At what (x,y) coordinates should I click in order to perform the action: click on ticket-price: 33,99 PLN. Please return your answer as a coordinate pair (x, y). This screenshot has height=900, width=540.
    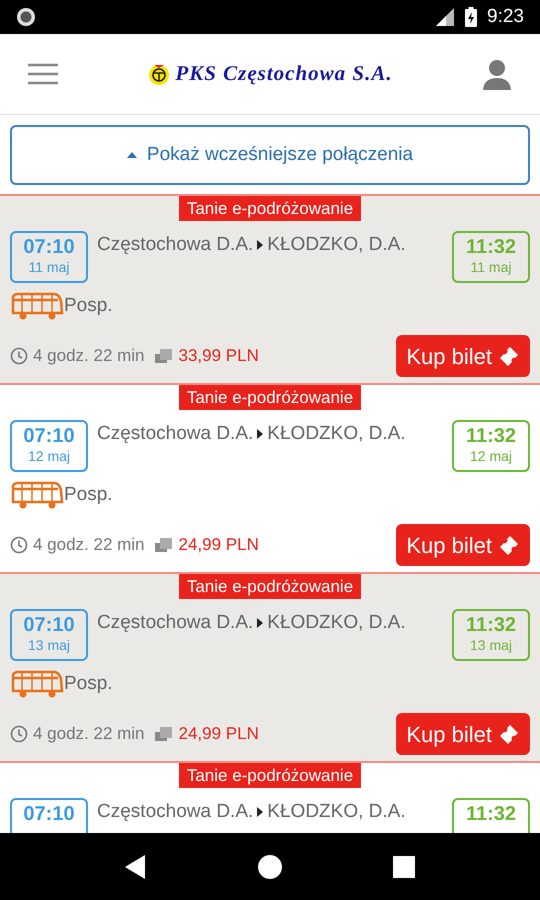
    Looking at the image, I should click on (218, 356).